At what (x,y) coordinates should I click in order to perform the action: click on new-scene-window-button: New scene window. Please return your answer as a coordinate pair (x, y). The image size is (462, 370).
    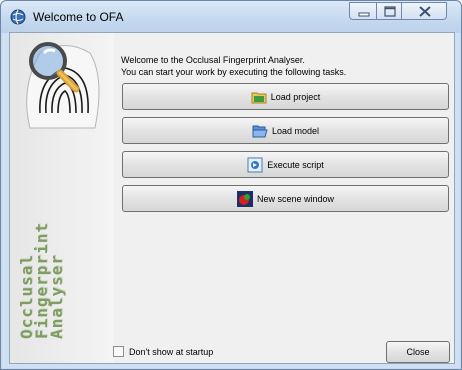
    Looking at the image, I should click on (285, 198).